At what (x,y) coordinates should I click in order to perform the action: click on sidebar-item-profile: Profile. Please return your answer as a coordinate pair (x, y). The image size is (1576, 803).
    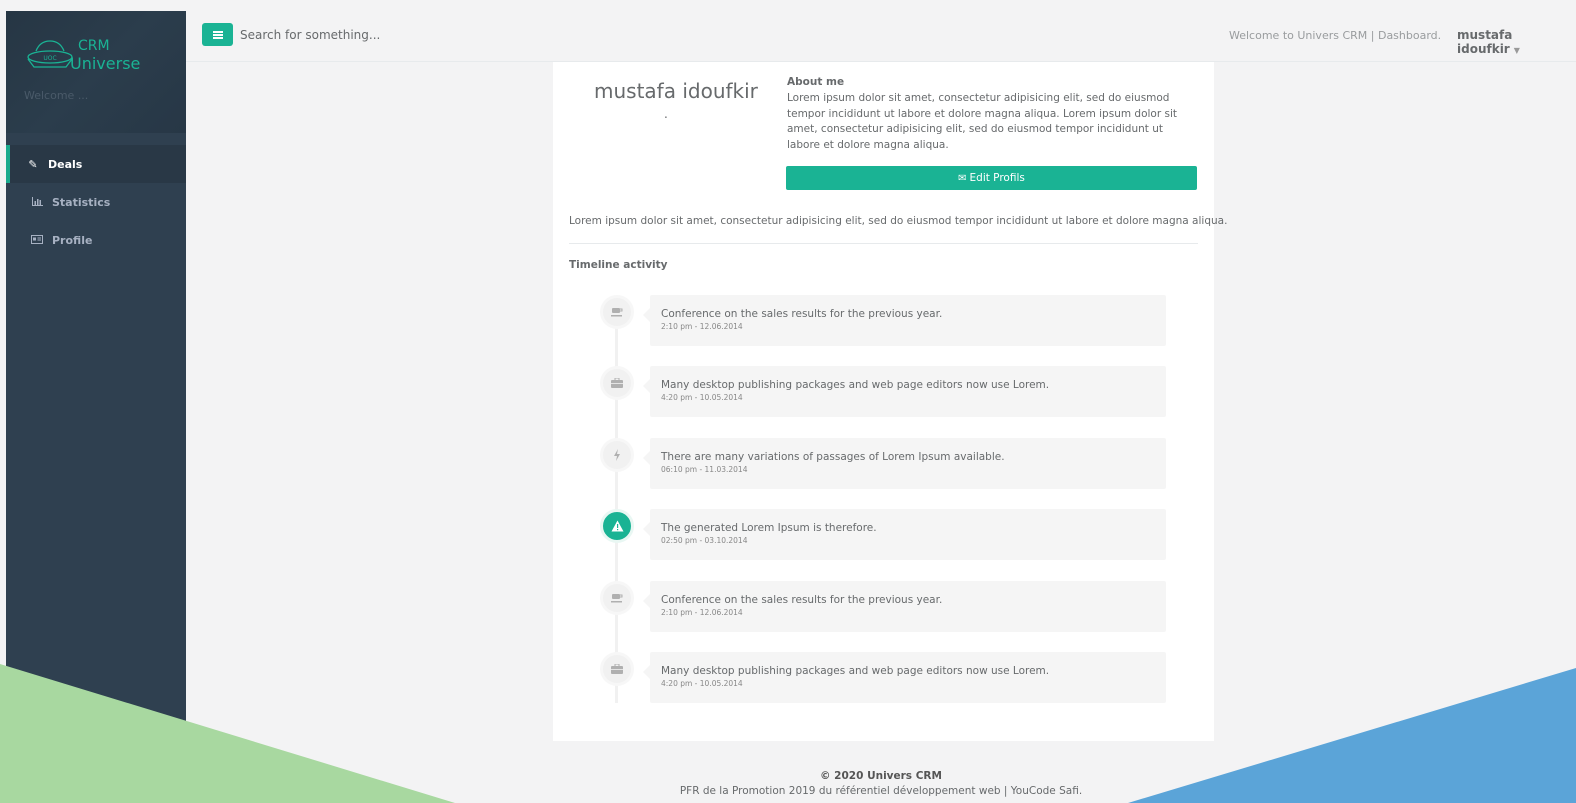
    Looking at the image, I should click on (96, 240).